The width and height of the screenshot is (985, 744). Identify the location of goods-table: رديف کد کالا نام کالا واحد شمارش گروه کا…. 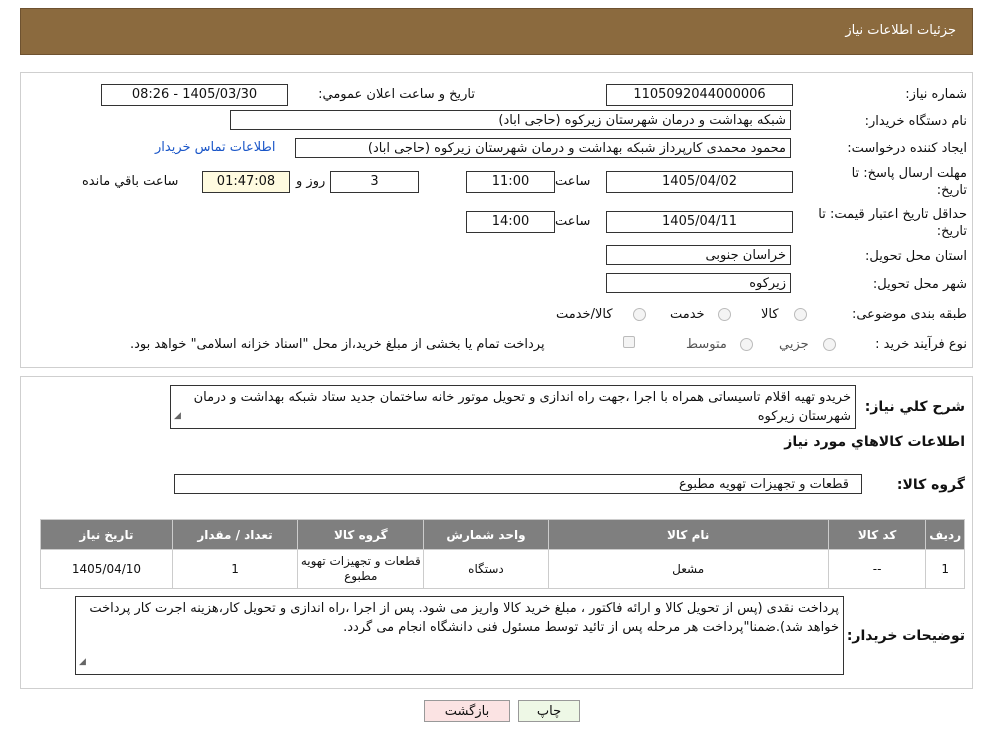
(502, 554).